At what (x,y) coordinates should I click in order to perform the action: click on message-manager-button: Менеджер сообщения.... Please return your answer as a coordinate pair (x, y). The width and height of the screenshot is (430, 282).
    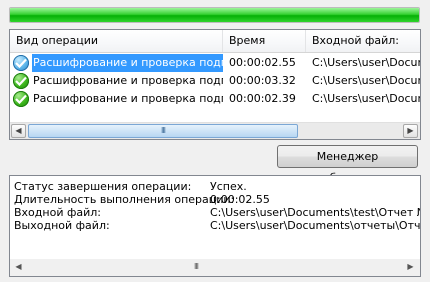
    Looking at the image, I should click on (347, 164).